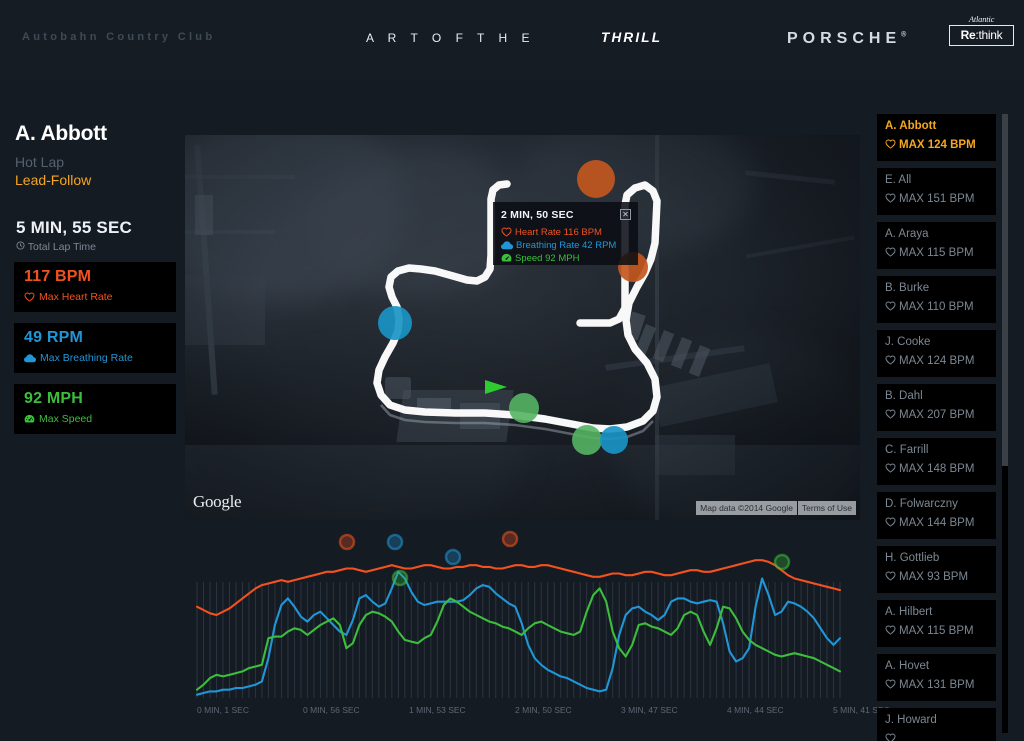 This screenshot has height=741, width=1024. I want to click on driver-item-max-bpm: MAX 110 BPM, so click(929, 307).